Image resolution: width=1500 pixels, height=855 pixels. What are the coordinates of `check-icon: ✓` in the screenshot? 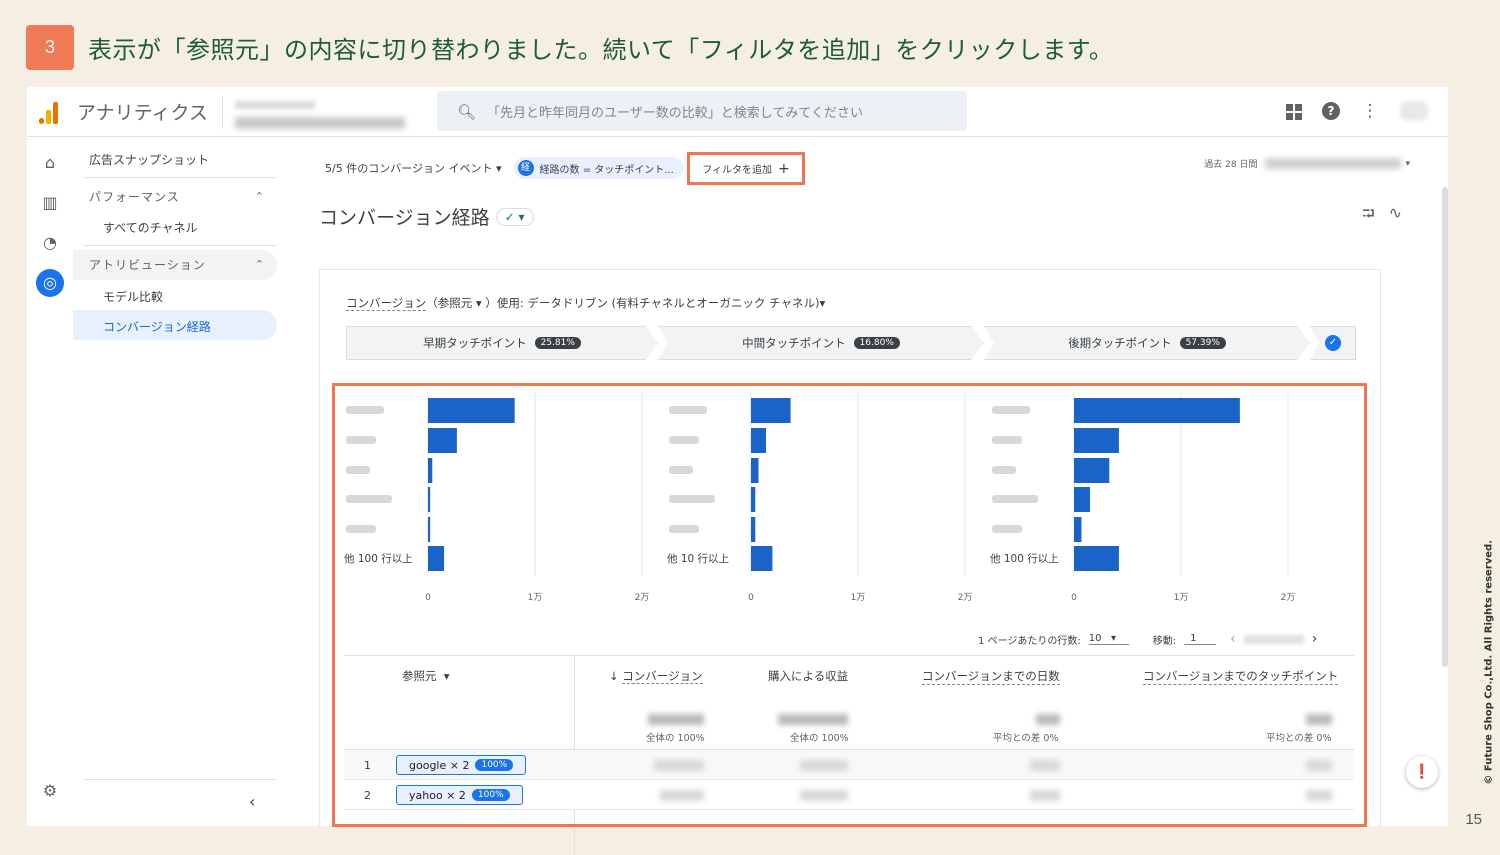 It's located at (1333, 343).